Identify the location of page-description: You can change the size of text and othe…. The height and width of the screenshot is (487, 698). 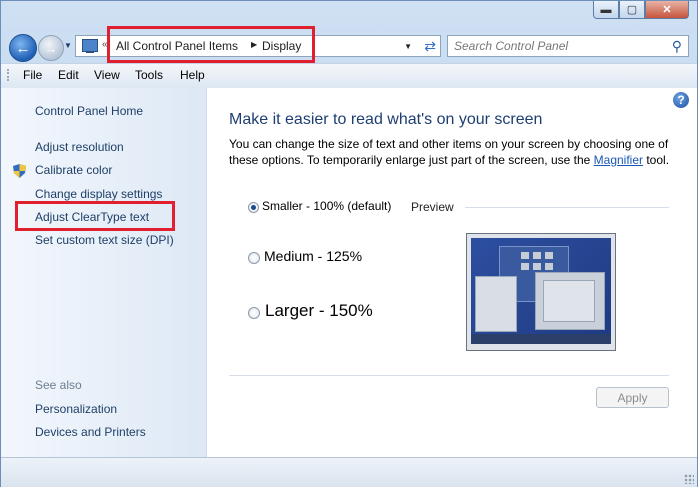
(451, 152).